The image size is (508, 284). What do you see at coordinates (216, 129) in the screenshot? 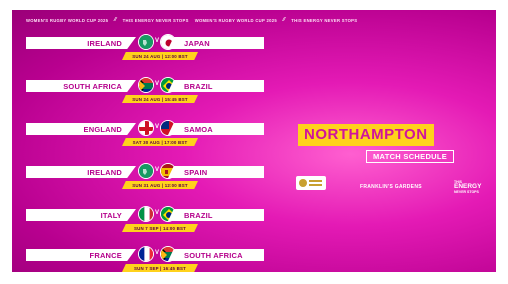
I see `away-team-bar: SAMOA` at bounding box center [216, 129].